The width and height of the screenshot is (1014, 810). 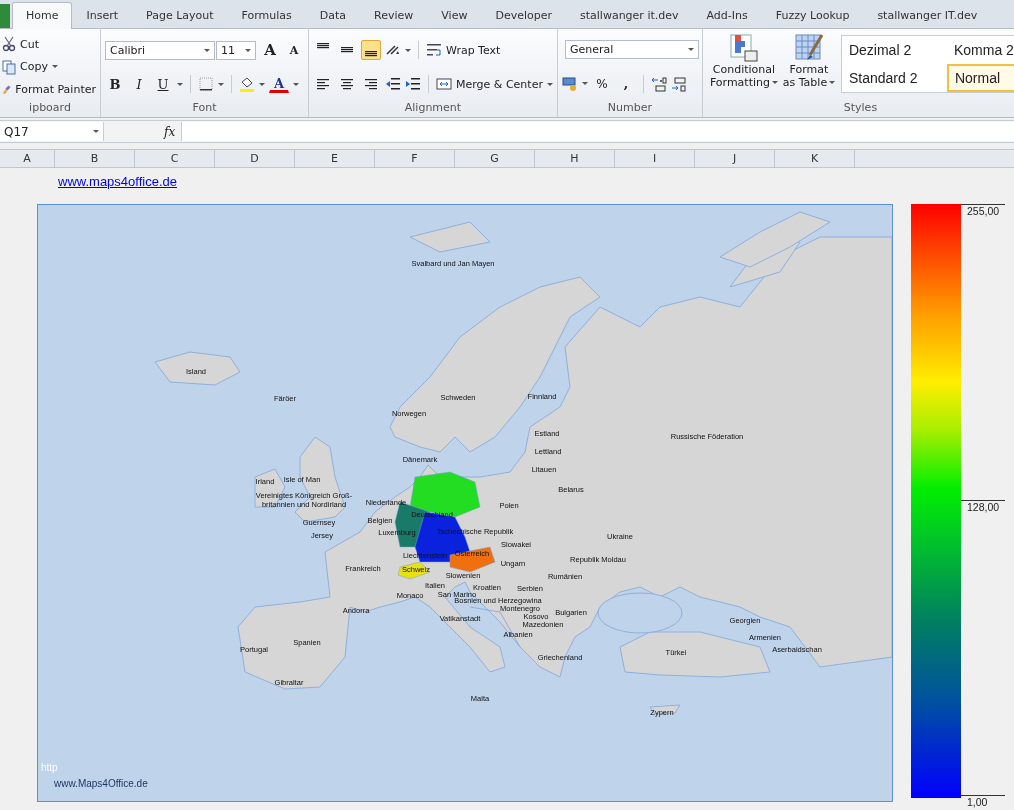 I want to click on group-label: ipboard, so click(x=50, y=108).